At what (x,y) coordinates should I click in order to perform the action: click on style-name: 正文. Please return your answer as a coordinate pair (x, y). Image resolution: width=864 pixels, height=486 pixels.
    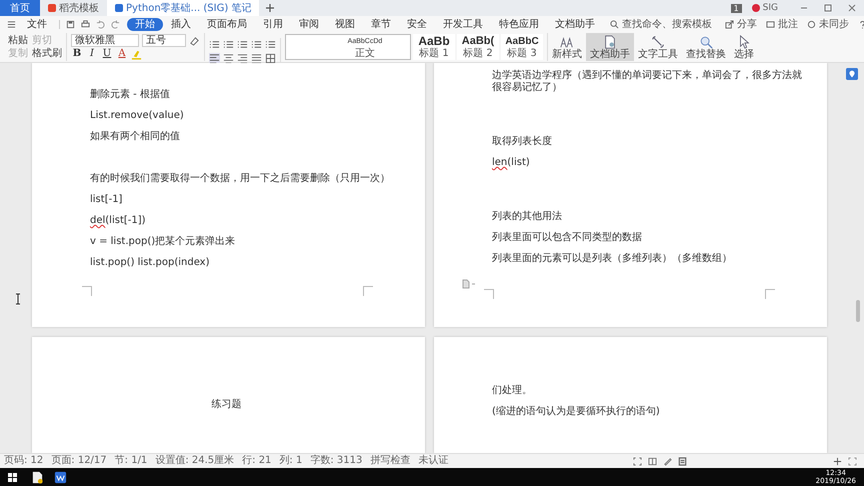
    Looking at the image, I should click on (365, 53).